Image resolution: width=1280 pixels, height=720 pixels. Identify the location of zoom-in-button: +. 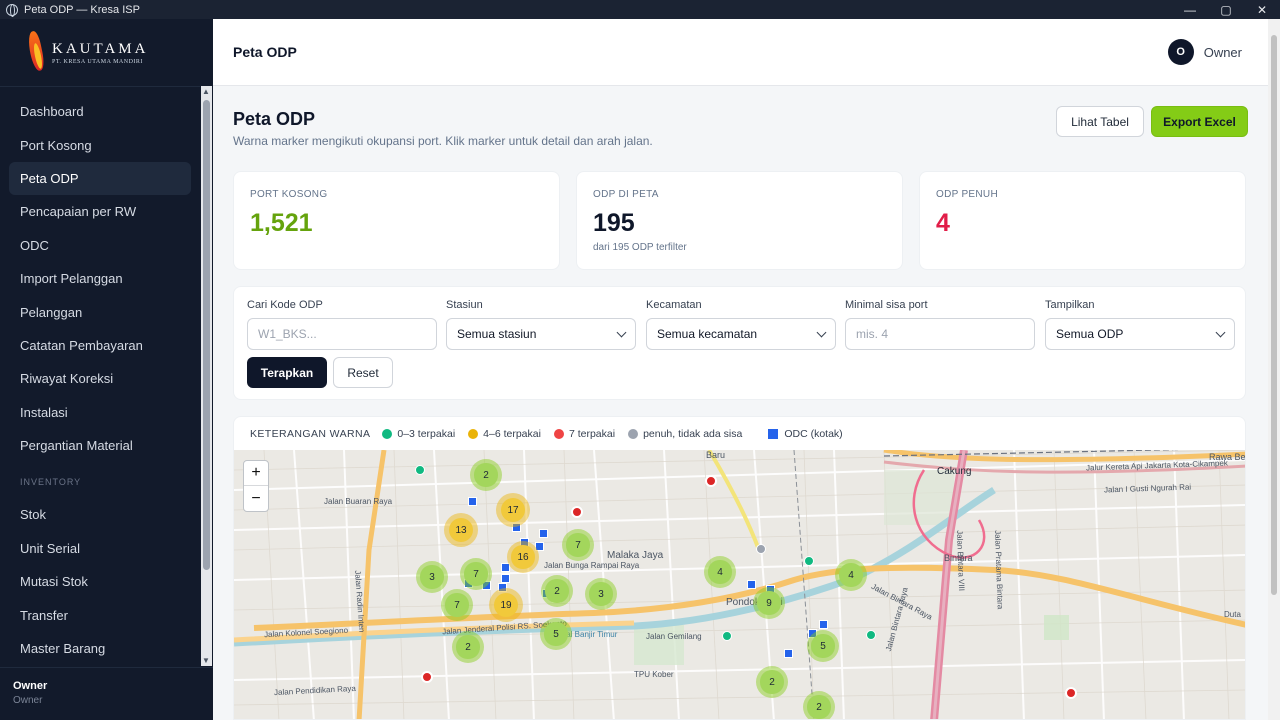
(256, 473).